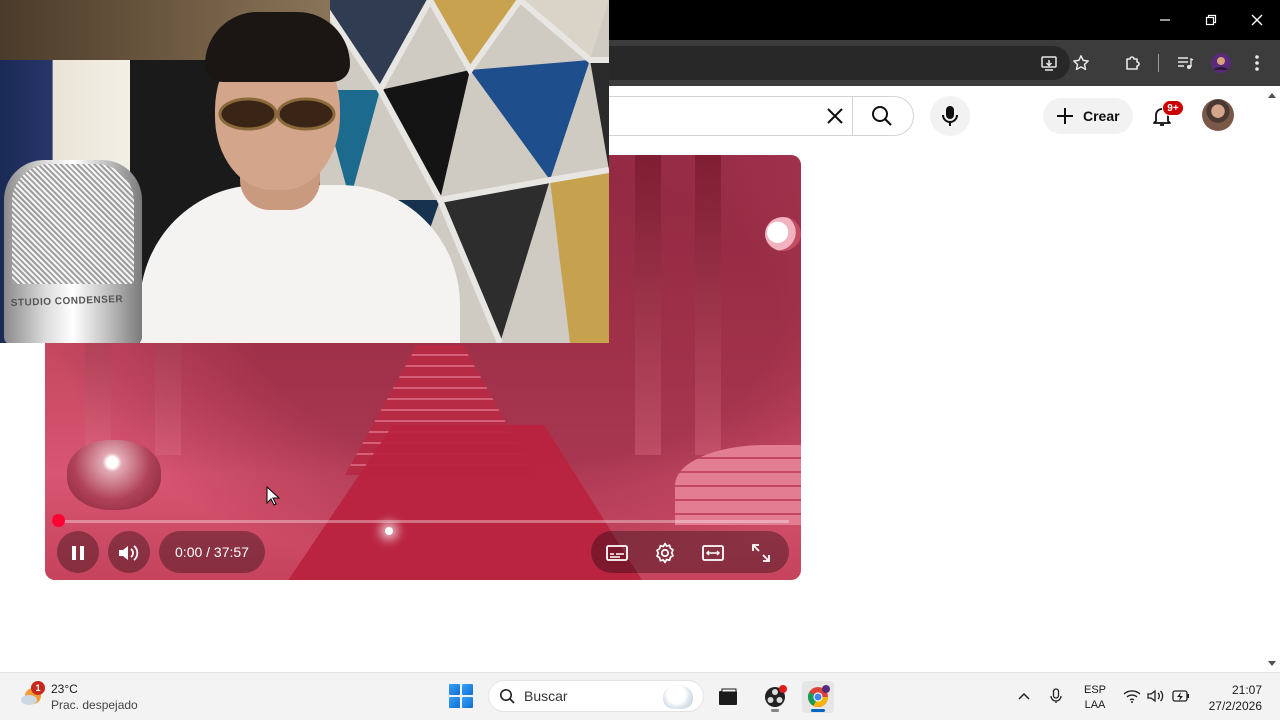 This screenshot has height=720, width=1280. What do you see at coordinates (596, 696) in the screenshot?
I see `taskbar-search: Buscar` at bounding box center [596, 696].